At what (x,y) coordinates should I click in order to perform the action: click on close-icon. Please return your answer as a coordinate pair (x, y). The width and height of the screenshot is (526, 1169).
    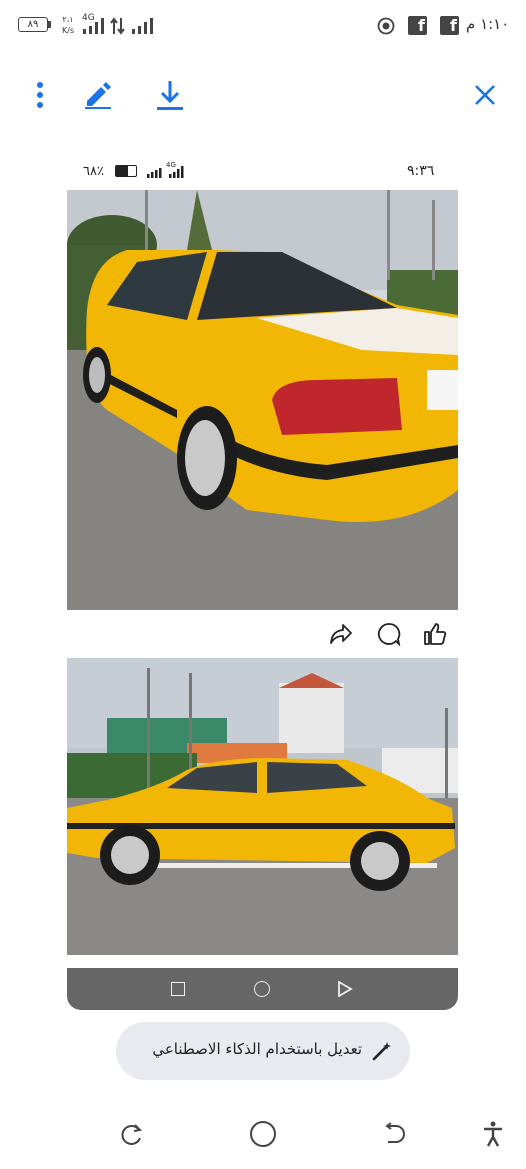
    Looking at the image, I should click on (485, 95).